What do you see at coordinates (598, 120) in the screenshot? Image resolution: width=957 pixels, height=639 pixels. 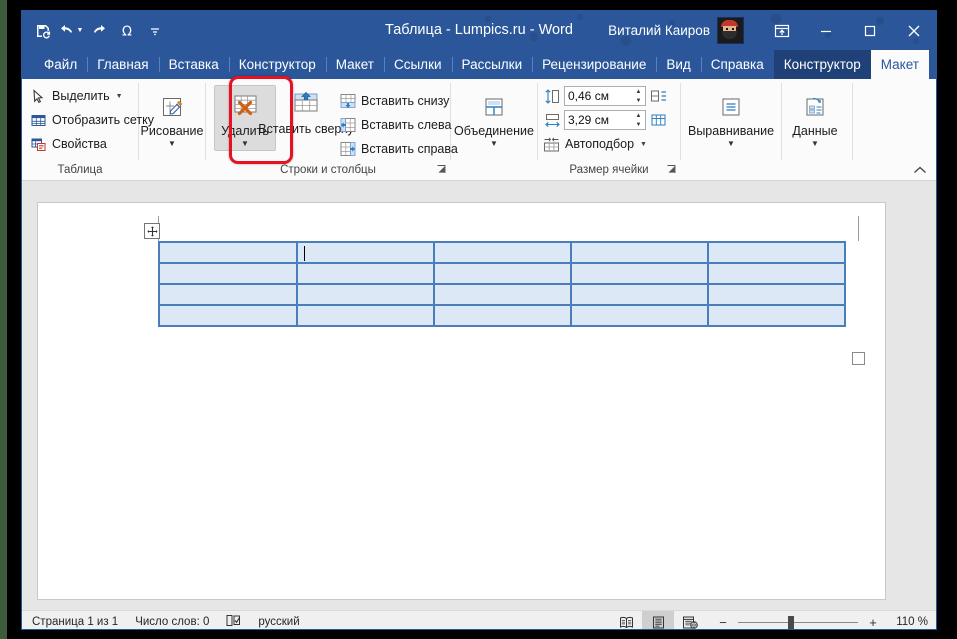 I see `column-width-input` at bounding box center [598, 120].